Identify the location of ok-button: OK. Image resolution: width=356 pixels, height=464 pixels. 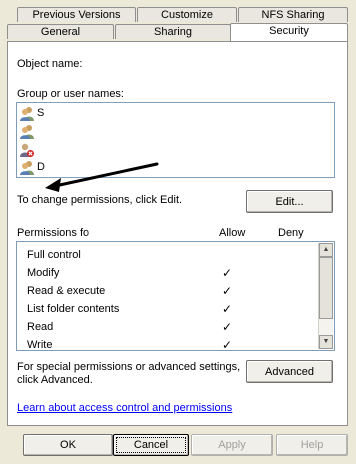
(68, 445).